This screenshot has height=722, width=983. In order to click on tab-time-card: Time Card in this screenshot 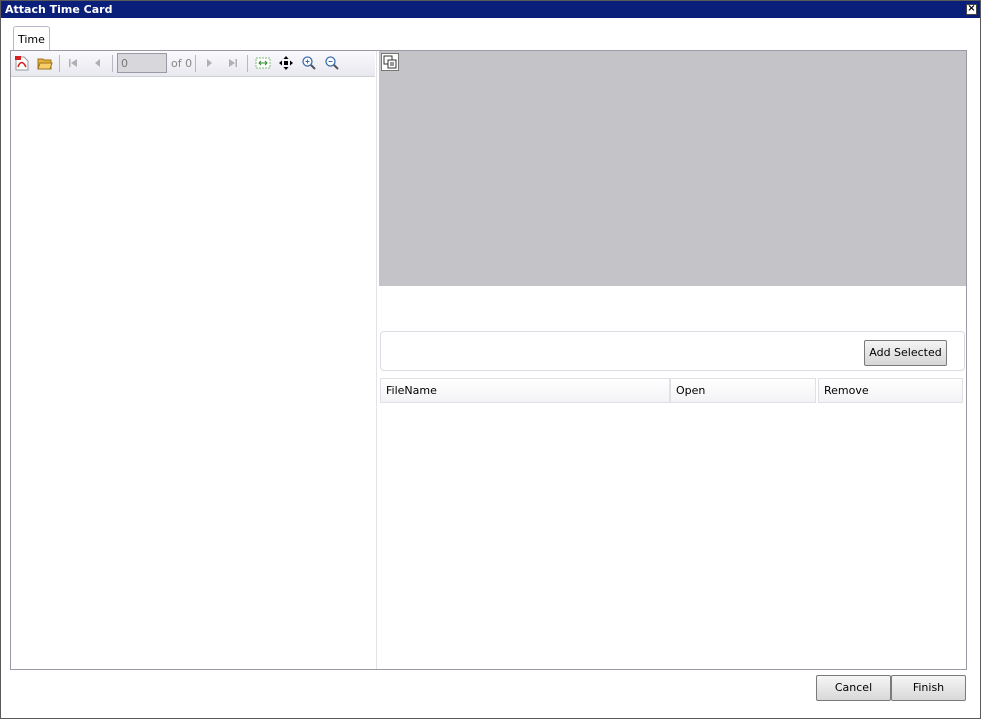, I will do `click(31, 49)`.